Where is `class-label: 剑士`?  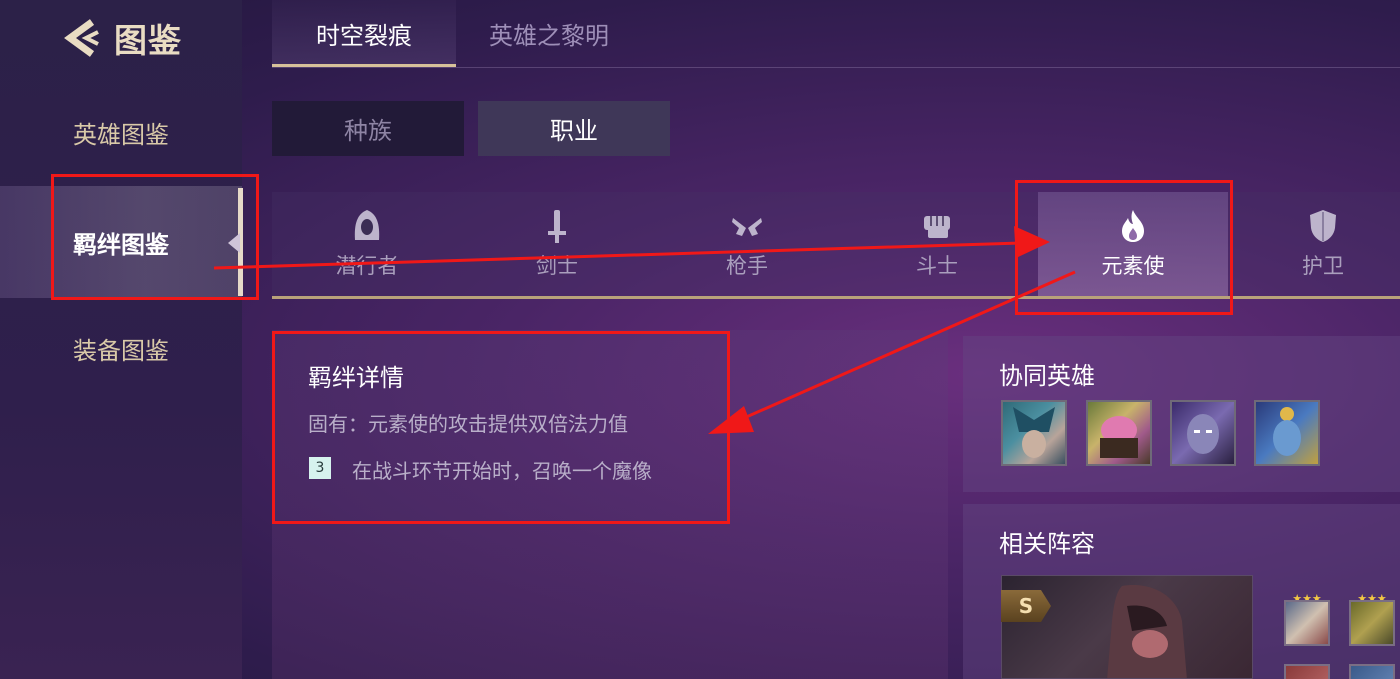
class-label: 剑士 is located at coordinates (557, 266).